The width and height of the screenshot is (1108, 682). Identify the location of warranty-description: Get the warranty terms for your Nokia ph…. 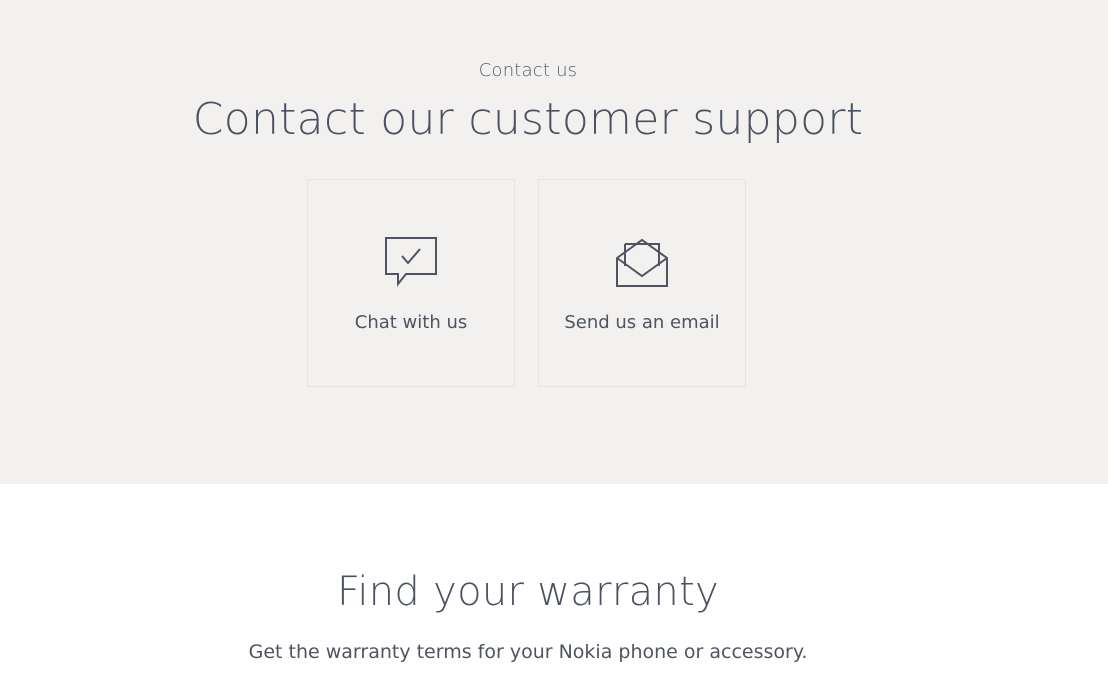
(528, 652).